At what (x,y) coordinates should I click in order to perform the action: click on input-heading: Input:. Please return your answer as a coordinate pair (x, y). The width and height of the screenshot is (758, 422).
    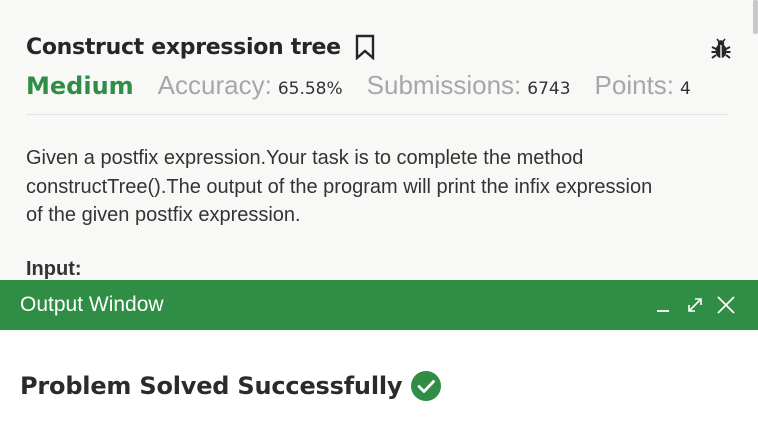
    Looking at the image, I should click on (54, 269).